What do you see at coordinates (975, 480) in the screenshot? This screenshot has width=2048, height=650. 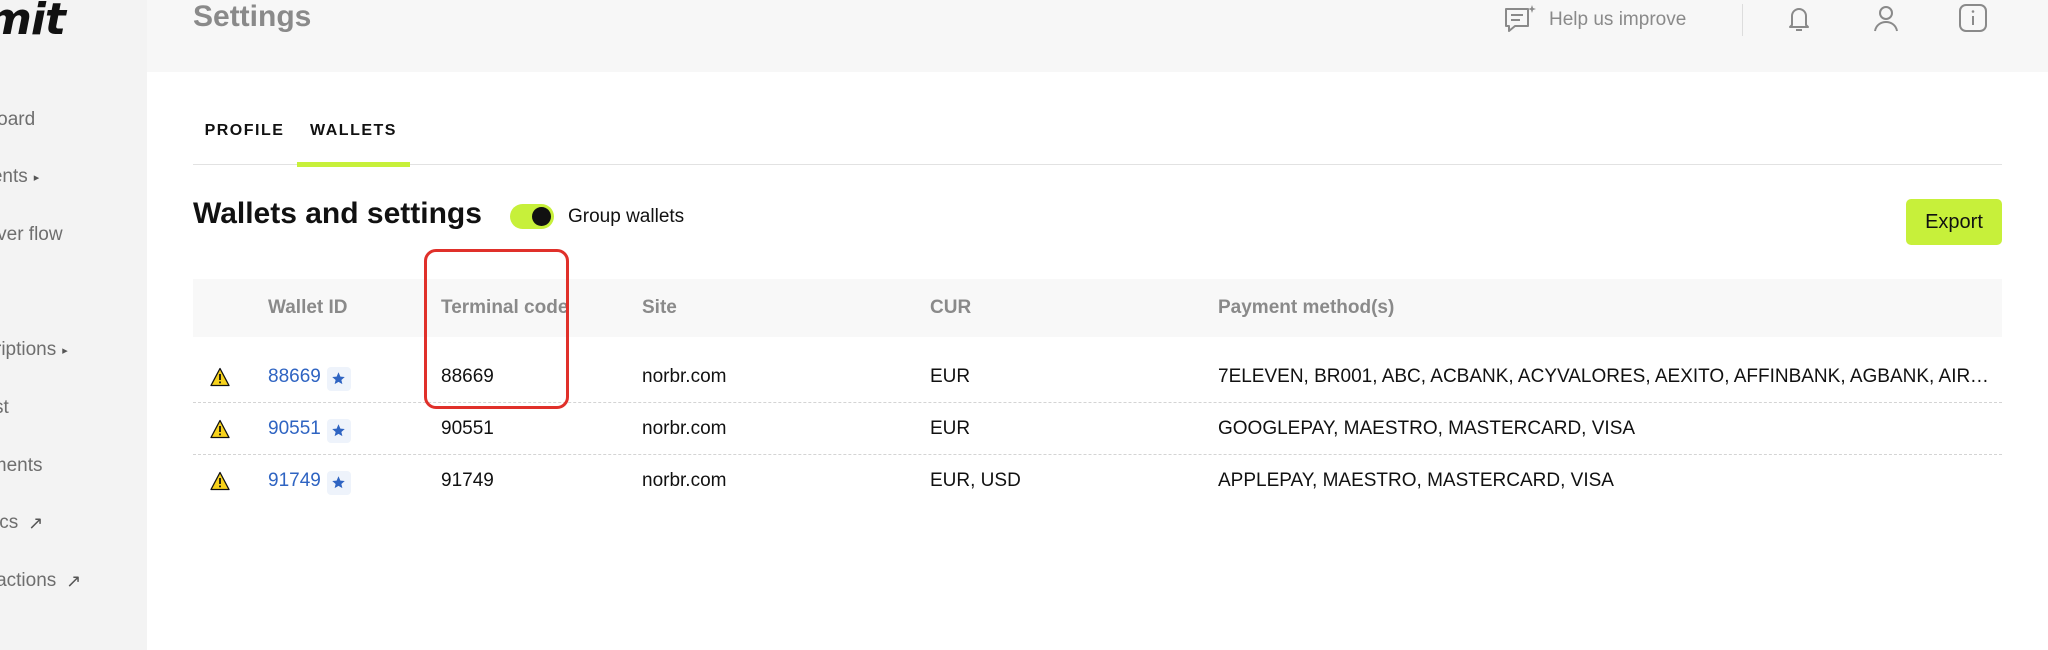 I see `currency-cell: EUR, USD` at bounding box center [975, 480].